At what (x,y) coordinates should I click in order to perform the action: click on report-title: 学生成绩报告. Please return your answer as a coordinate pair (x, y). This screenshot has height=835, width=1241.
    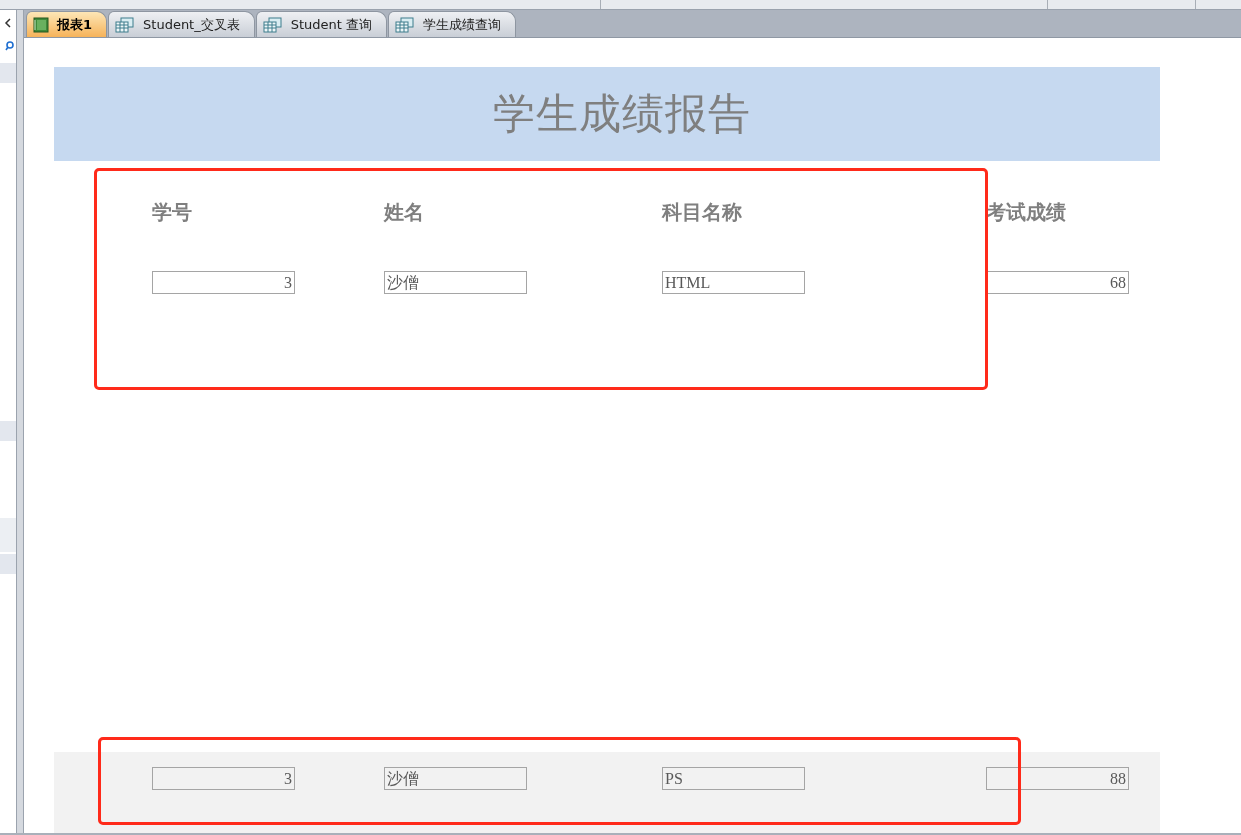
    Looking at the image, I should click on (622, 114).